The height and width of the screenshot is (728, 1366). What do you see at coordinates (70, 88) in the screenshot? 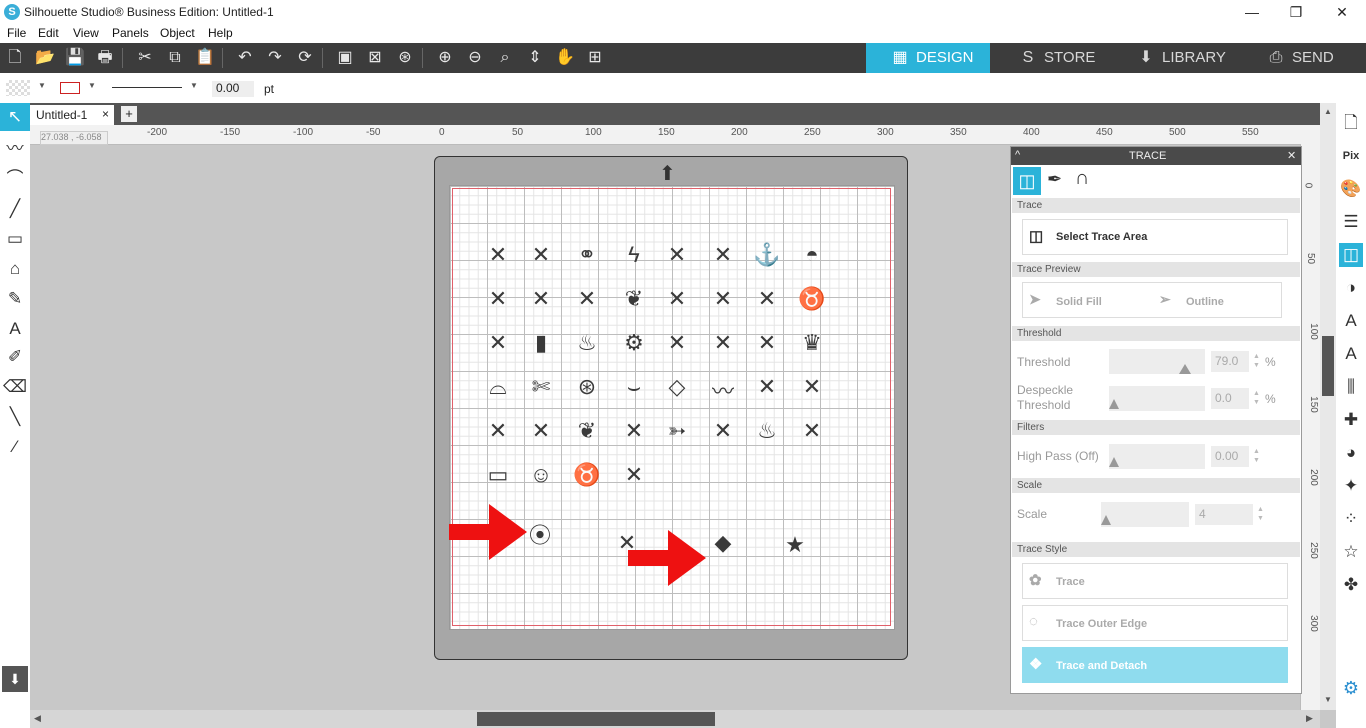
I see `line-color-swatch` at bounding box center [70, 88].